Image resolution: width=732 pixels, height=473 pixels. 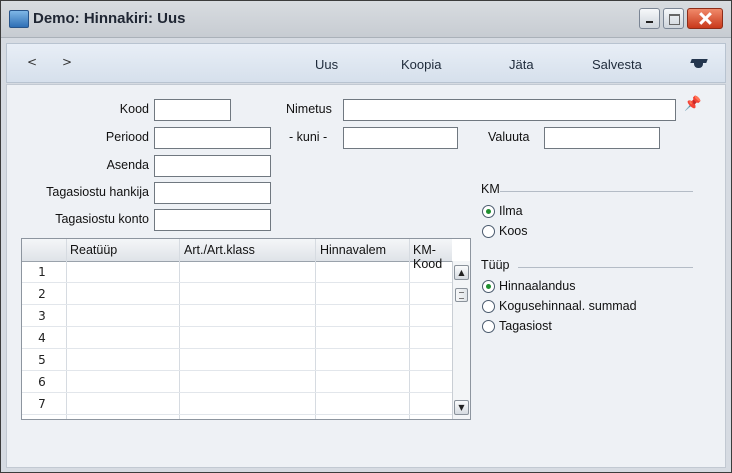 What do you see at coordinates (42, 338) in the screenshot?
I see `row-number: 4` at bounding box center [42, 338].